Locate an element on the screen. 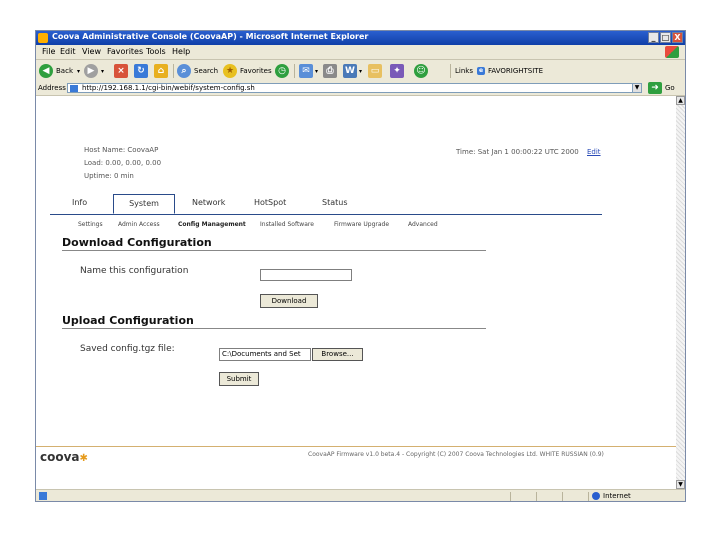 This screenshot has width=720, height=540. history-button: ◷ is located at coordinates (282, 71).